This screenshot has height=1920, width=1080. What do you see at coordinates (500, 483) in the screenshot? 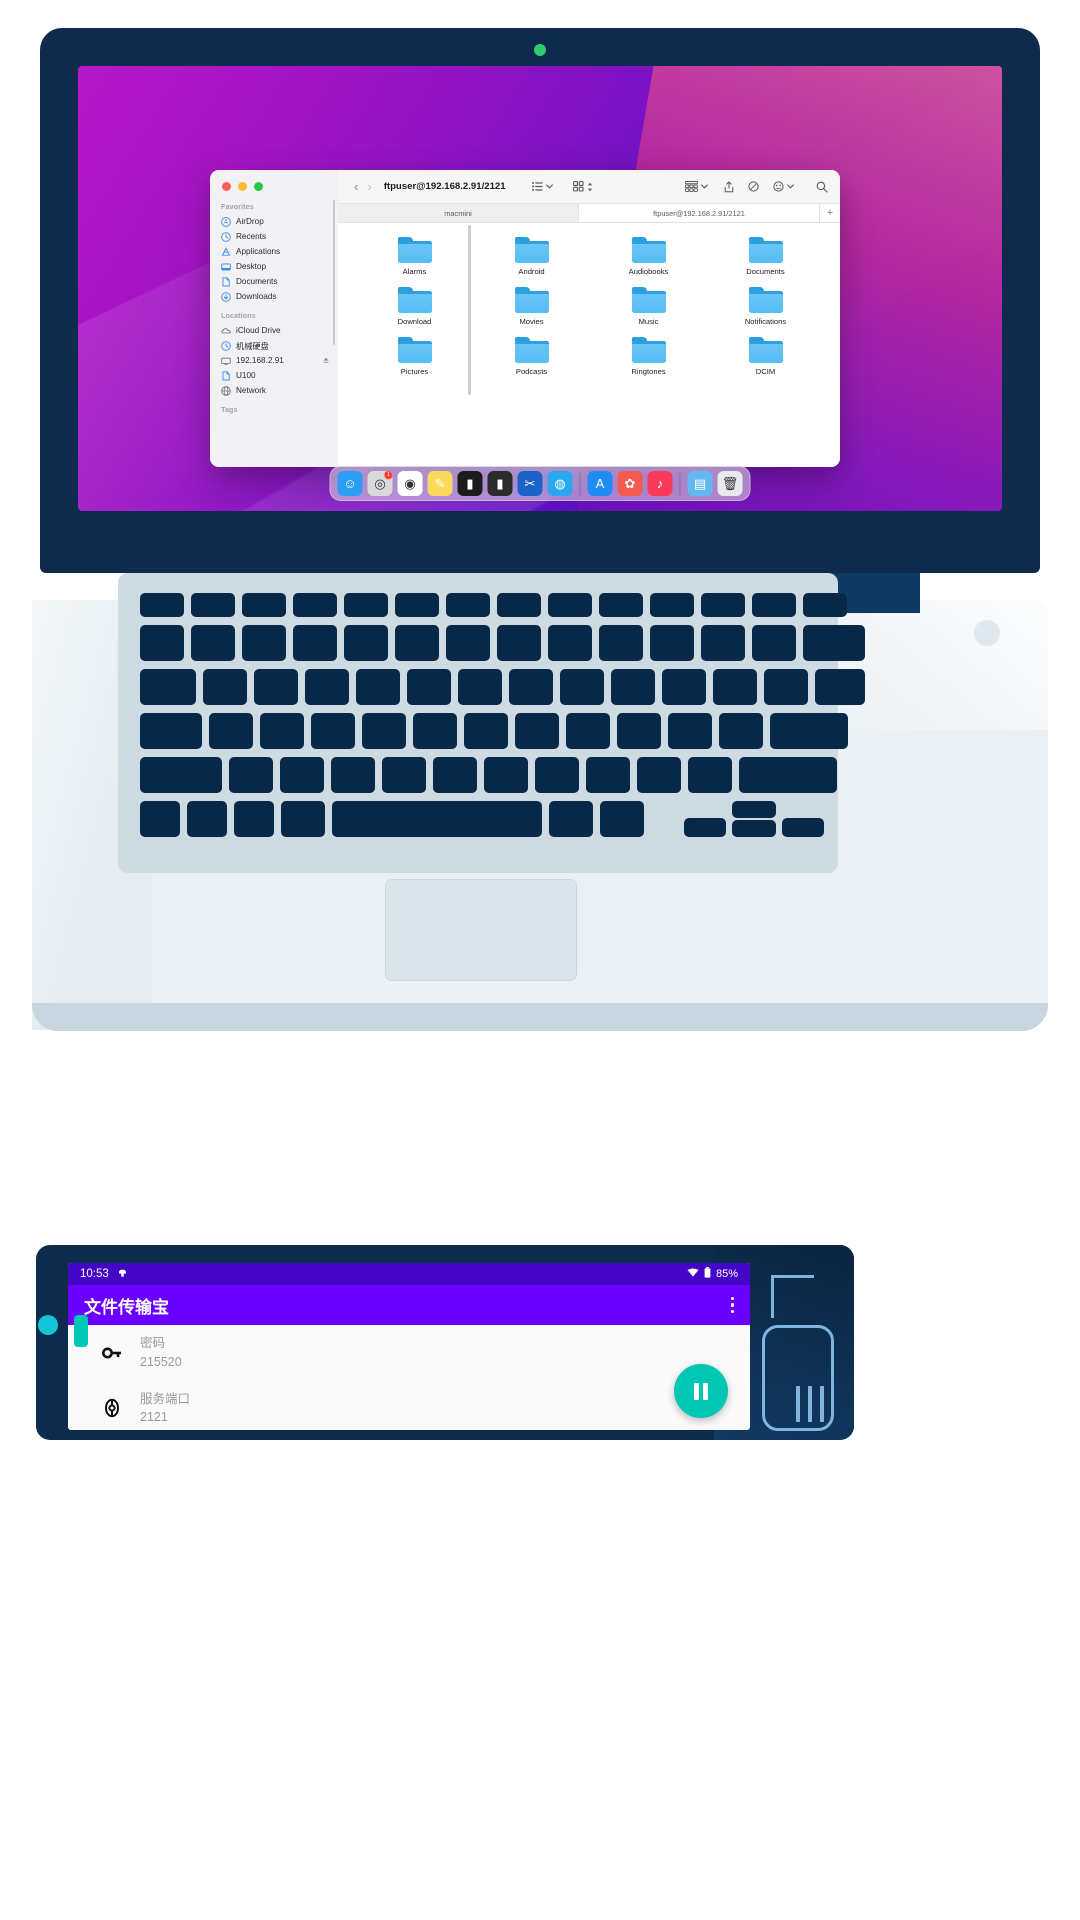
I see `terminal2-icon: ▮` at bounding box center [500, 483].